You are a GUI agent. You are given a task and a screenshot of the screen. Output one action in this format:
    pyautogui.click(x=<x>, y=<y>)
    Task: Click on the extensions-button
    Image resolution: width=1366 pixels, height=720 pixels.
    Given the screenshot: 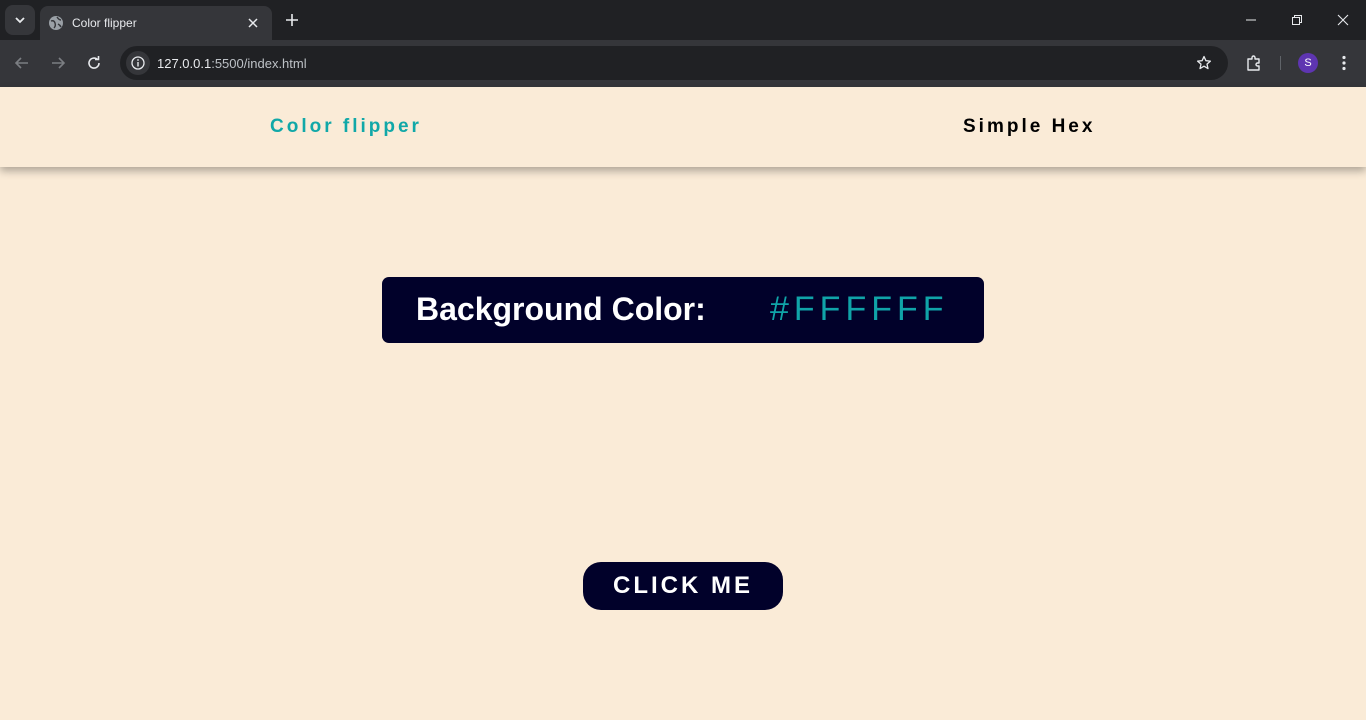 What is the action you would take?
    pyautogui.click(x=1254, y=63)
    